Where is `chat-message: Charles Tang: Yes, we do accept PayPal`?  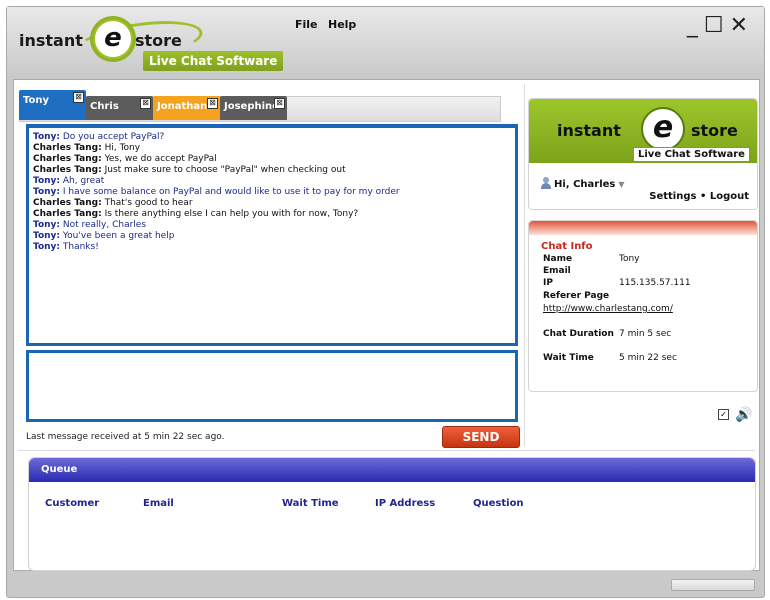 chat-message: Charles Tang: Yes, we do accept PayPal is located at coordinates (272, 159).